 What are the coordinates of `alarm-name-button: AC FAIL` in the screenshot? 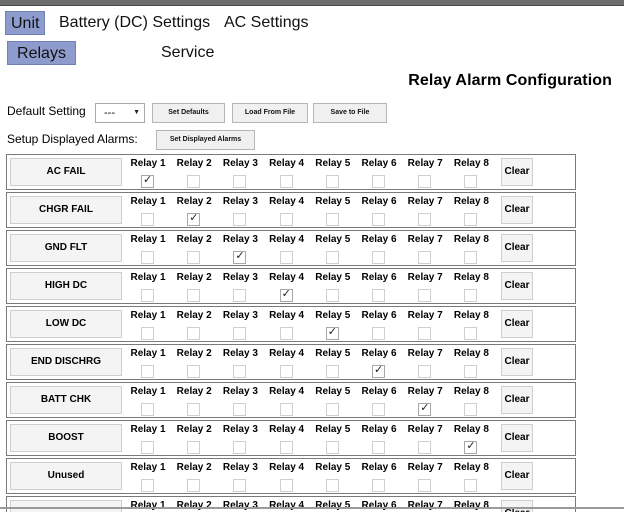 It's located at (66, 172).